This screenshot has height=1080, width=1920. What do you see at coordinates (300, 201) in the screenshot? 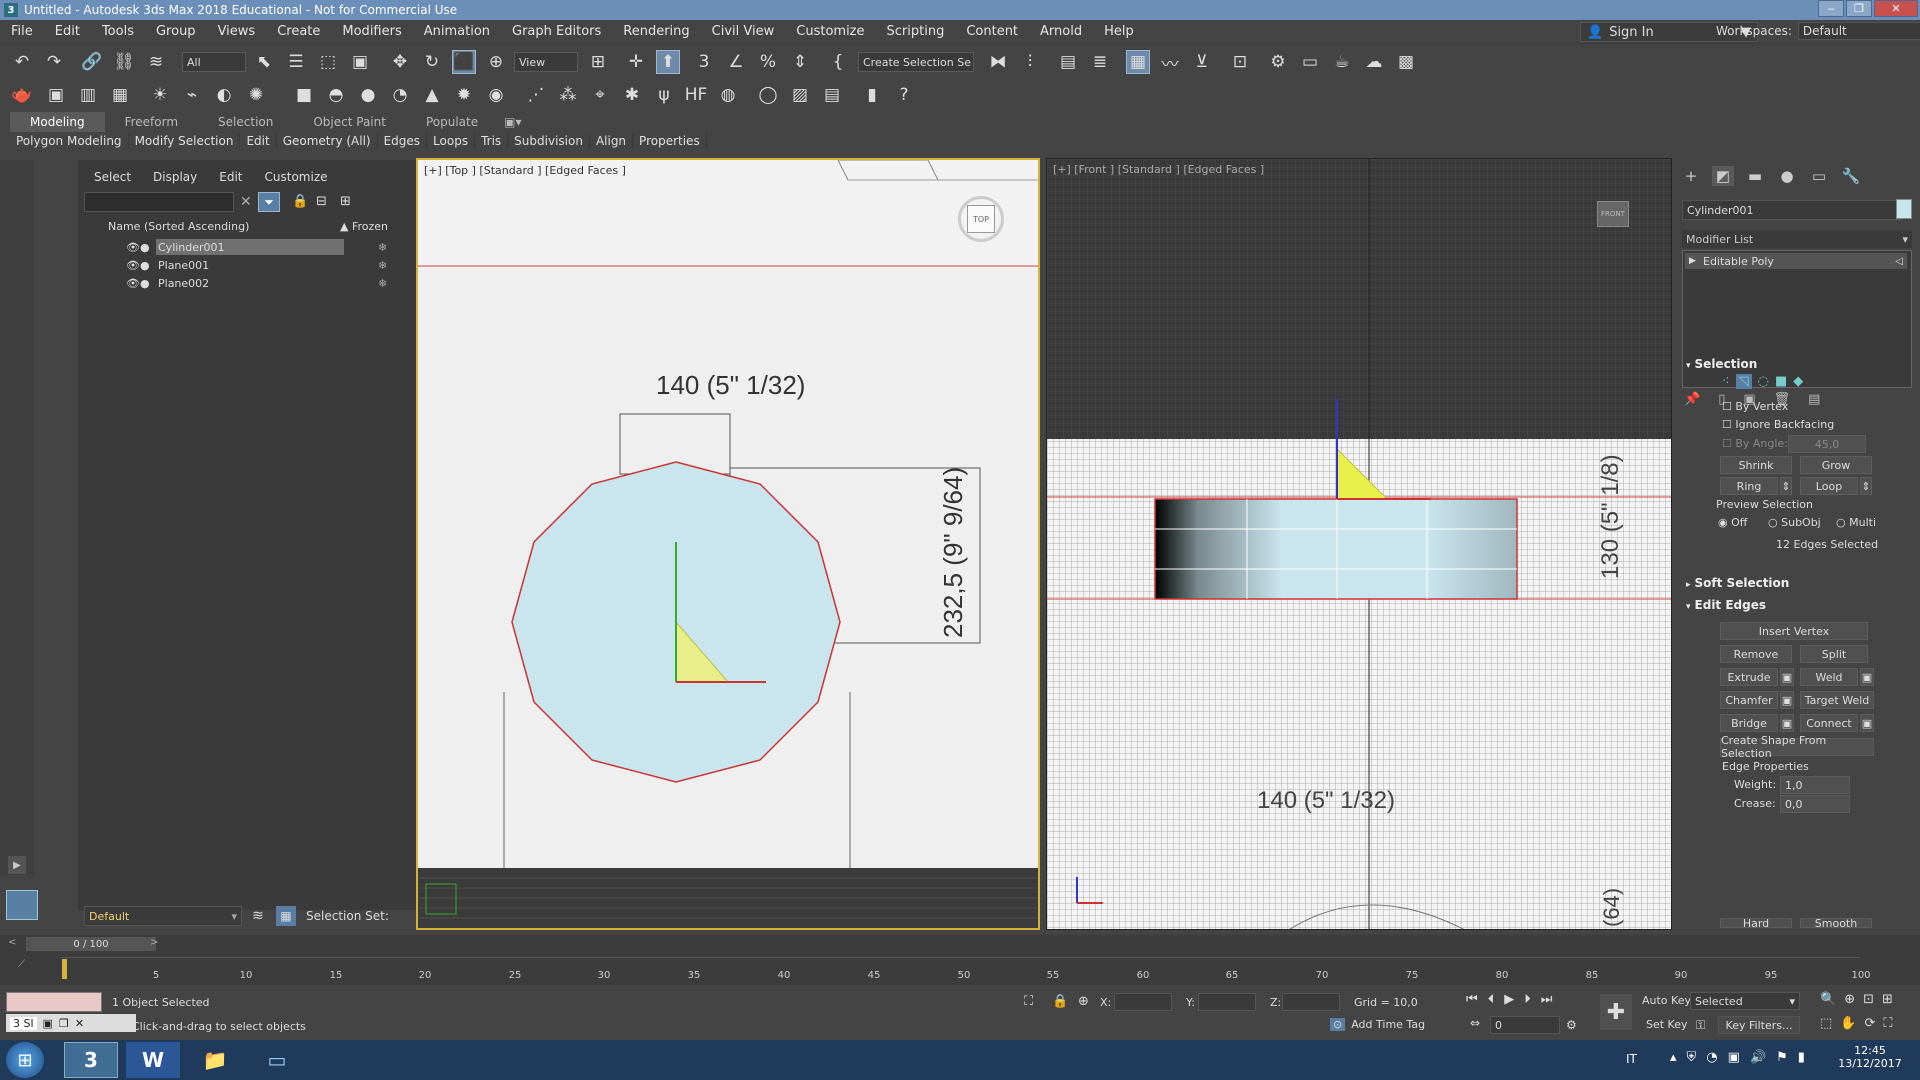
I see `lock-icon: 🔒` at bounding box center [300, 201].